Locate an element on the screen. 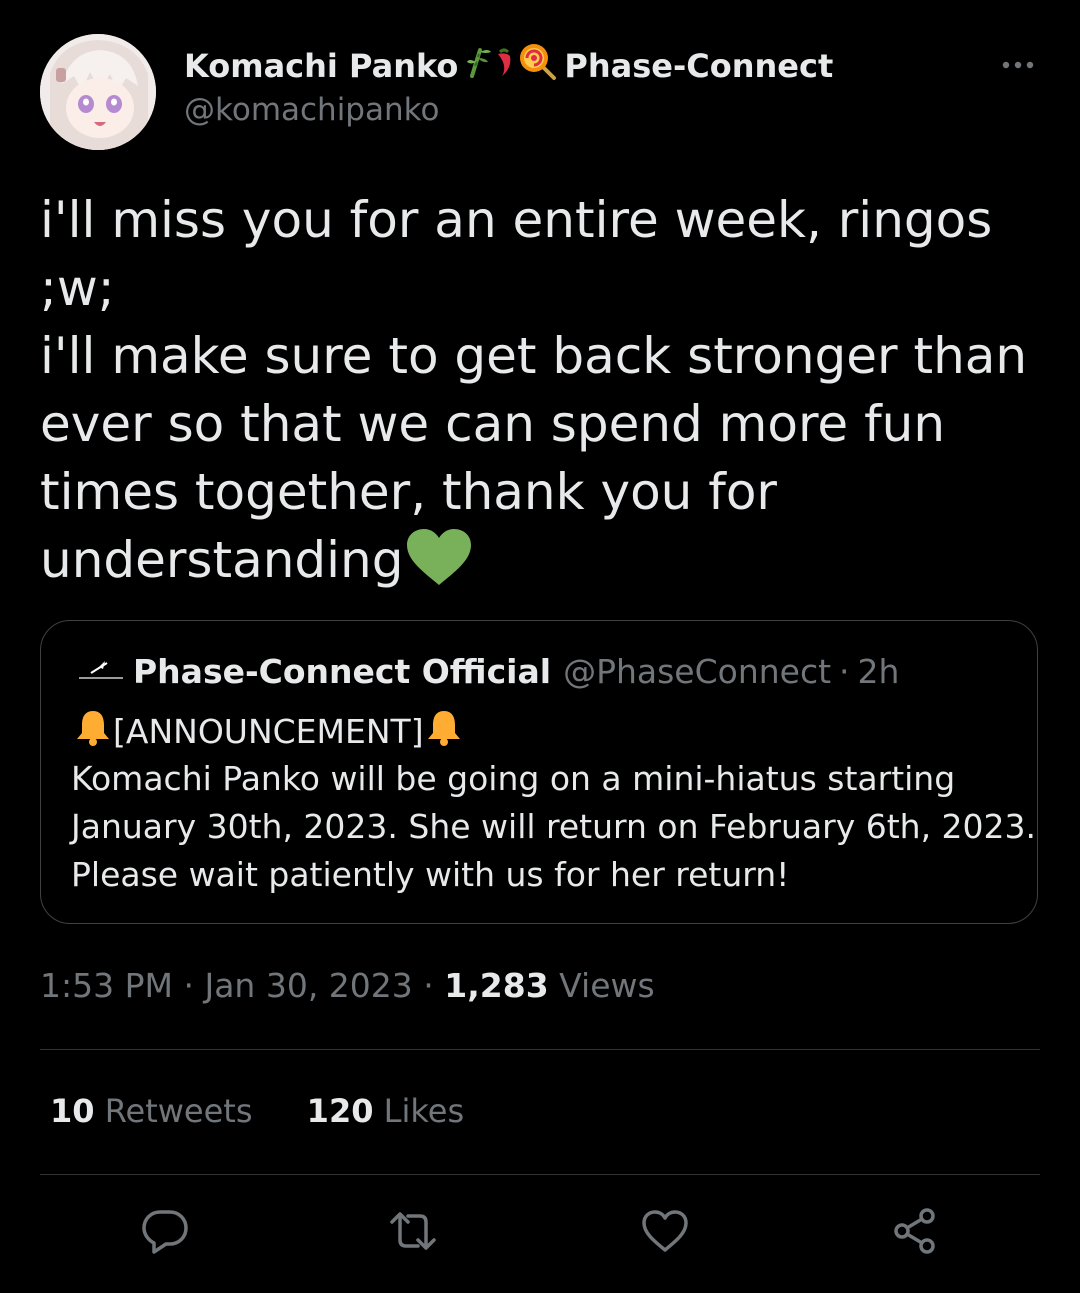  phase-connect-logo-icon is located at coordinates (101, 671).